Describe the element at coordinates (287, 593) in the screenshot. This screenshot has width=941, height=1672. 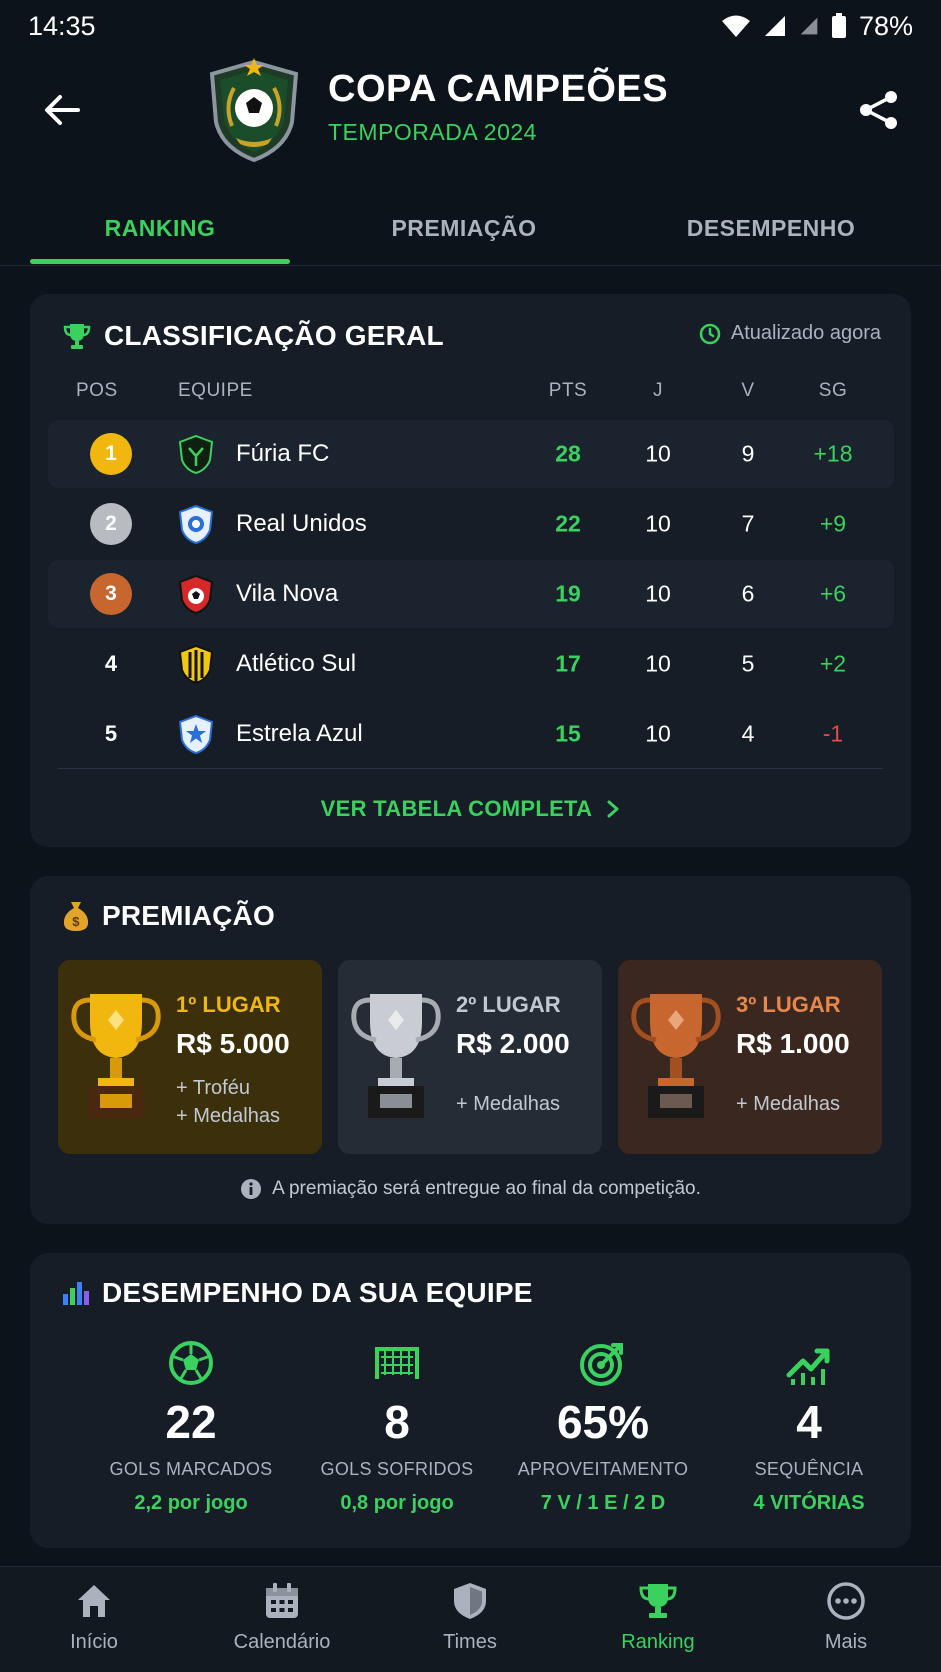
I see `team-name: Vila Nova` at that location.